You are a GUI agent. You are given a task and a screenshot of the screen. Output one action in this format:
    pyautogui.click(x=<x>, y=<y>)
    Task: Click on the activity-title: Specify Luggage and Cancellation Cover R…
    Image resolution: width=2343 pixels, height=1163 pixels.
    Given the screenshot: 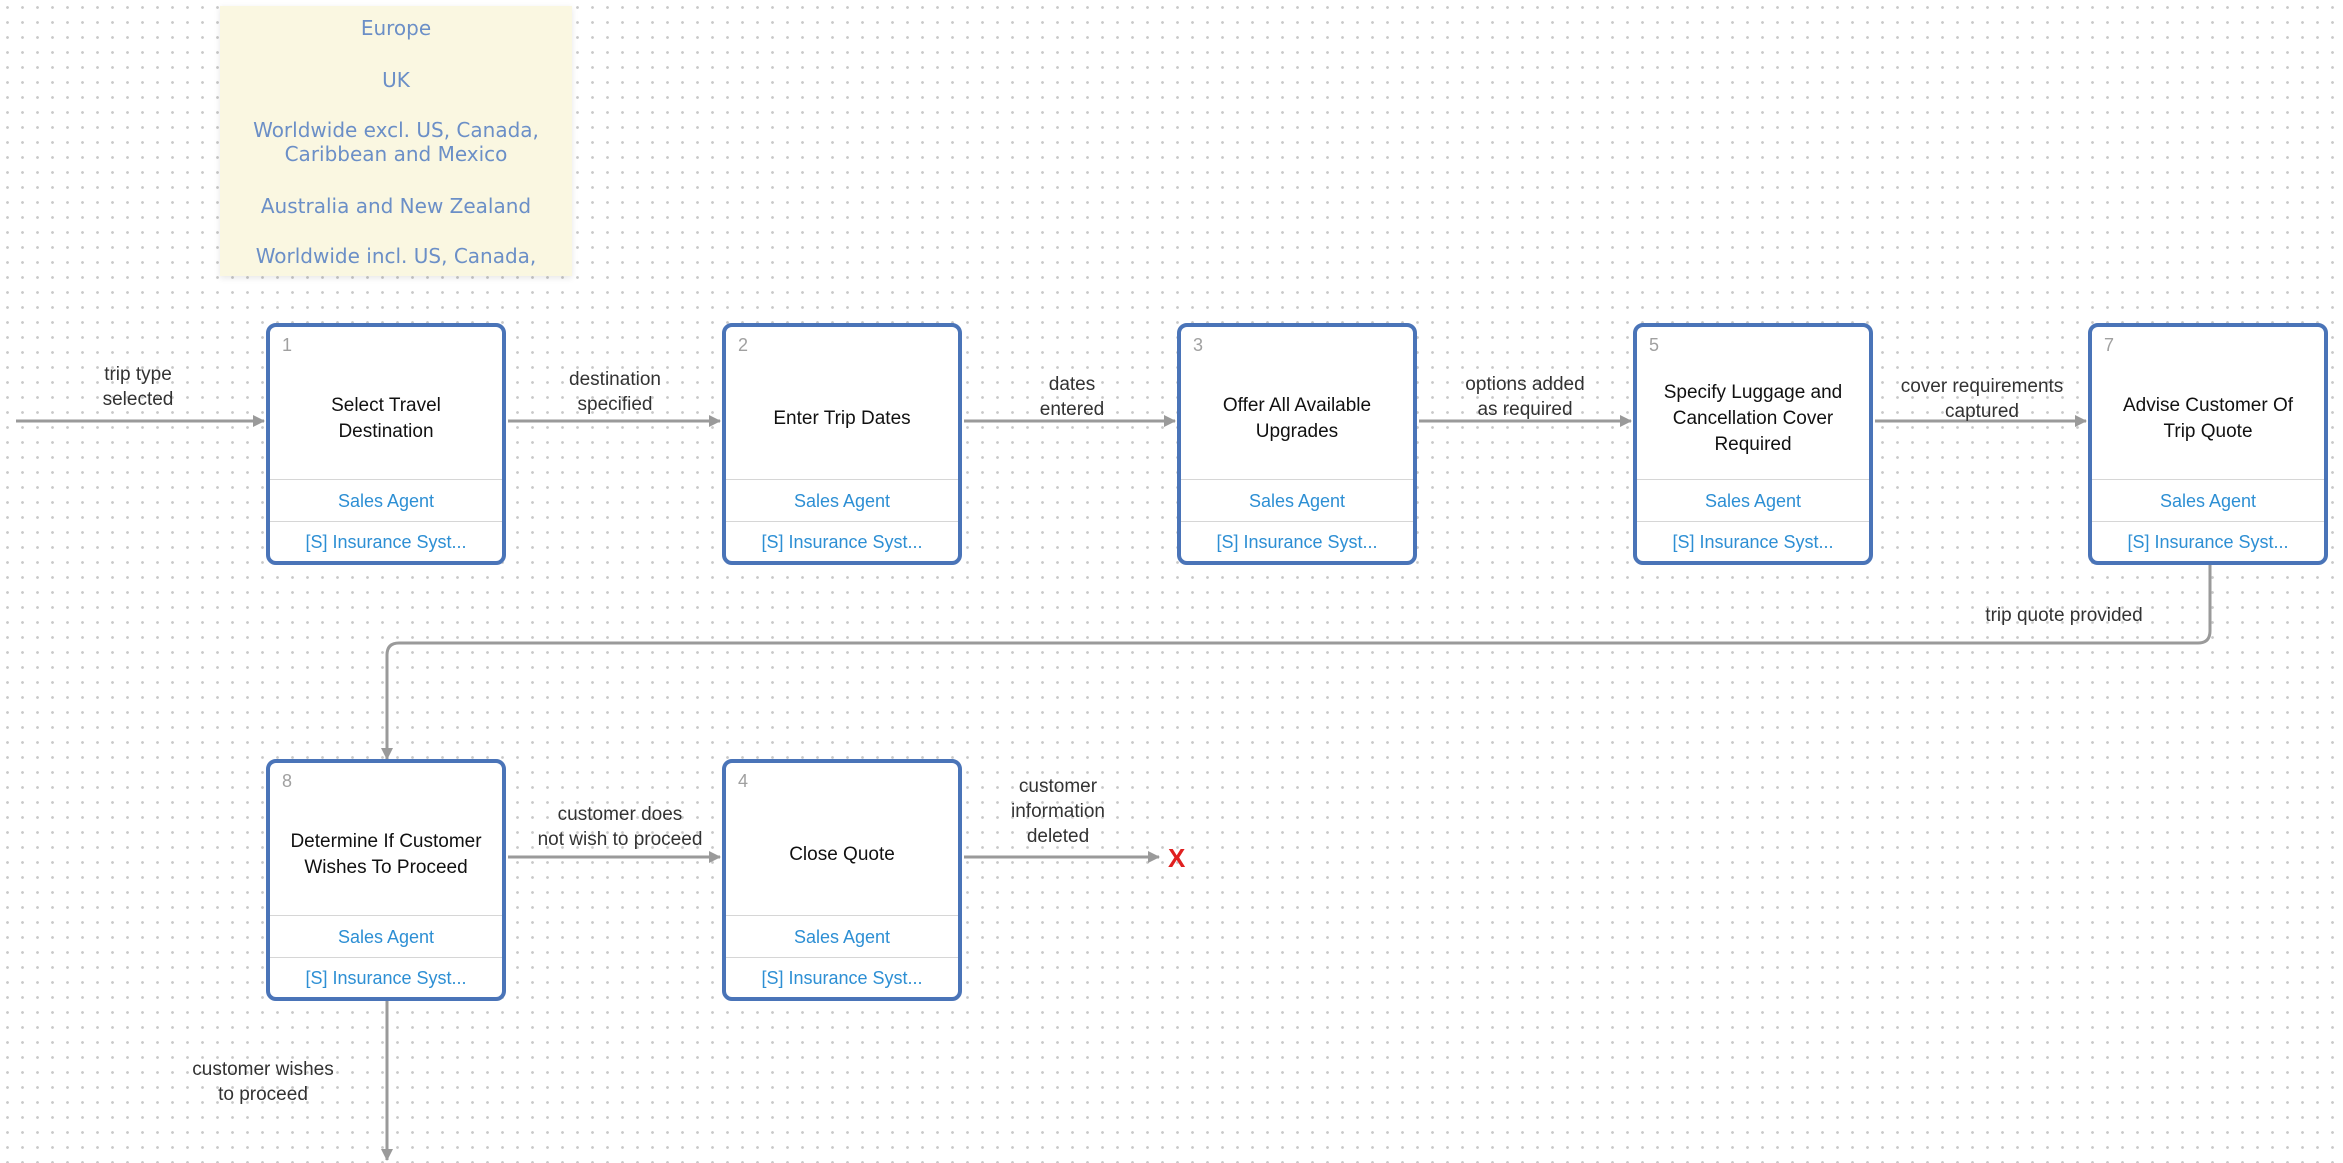 What is the action you would take?
    pyautogui.click(x=1753, y=418)
    